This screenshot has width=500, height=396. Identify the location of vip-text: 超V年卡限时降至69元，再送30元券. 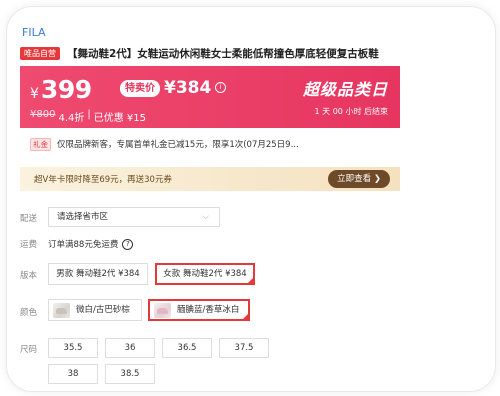
(103, 180).